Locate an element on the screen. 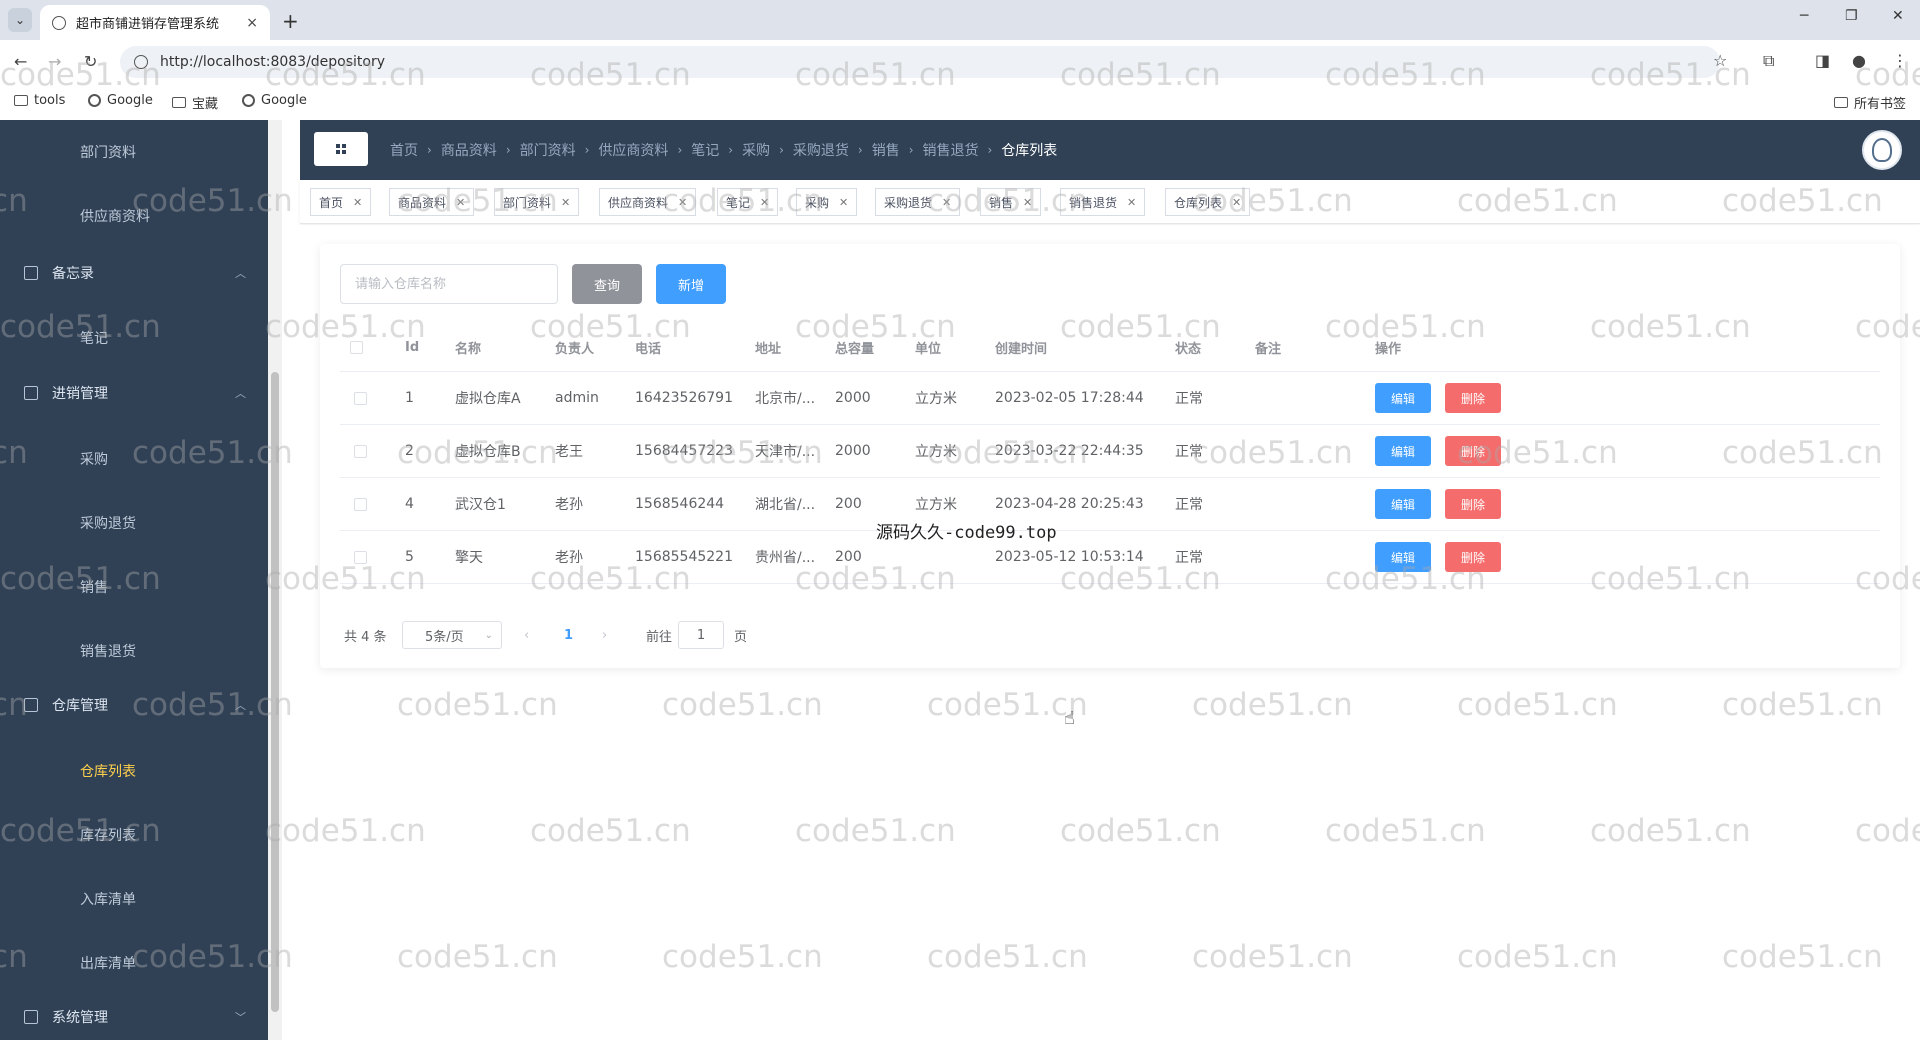  tag-department: 部门资料 ✕ is located at coordinates (537, 202).